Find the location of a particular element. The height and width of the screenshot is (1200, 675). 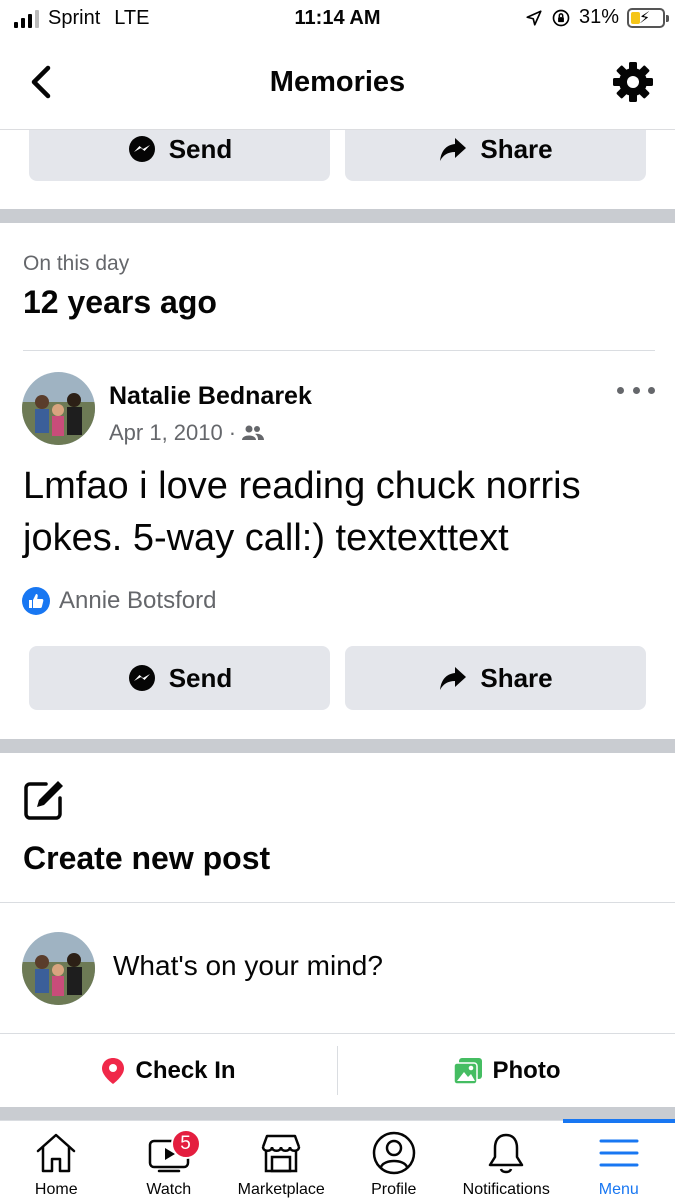

battery-percent: 31% is located at coordinates (598, 17).